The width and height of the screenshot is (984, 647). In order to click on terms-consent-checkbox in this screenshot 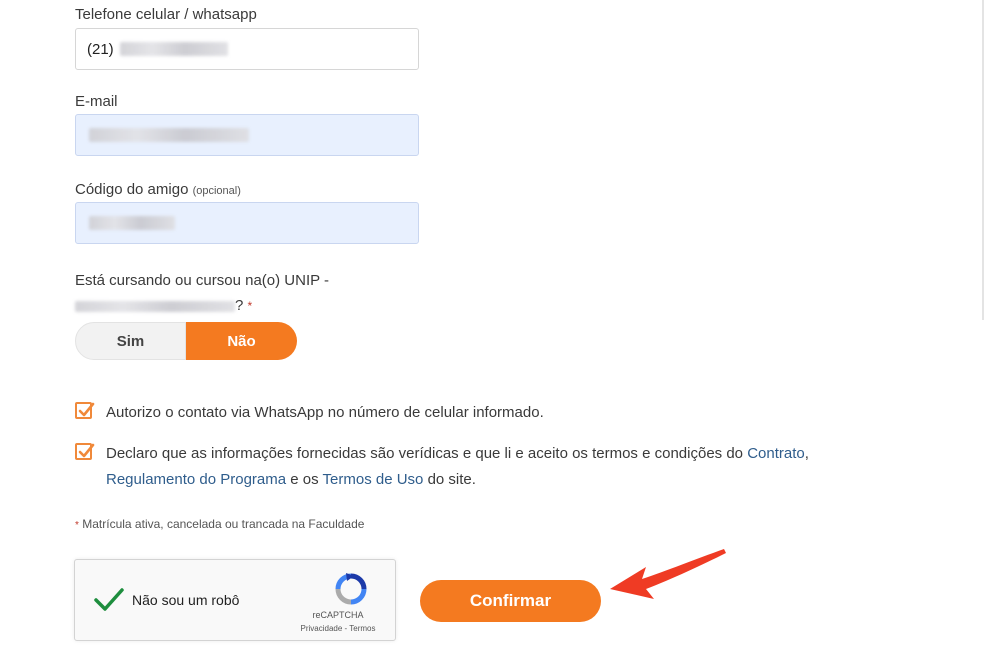, I will do `click(85, 451)`.